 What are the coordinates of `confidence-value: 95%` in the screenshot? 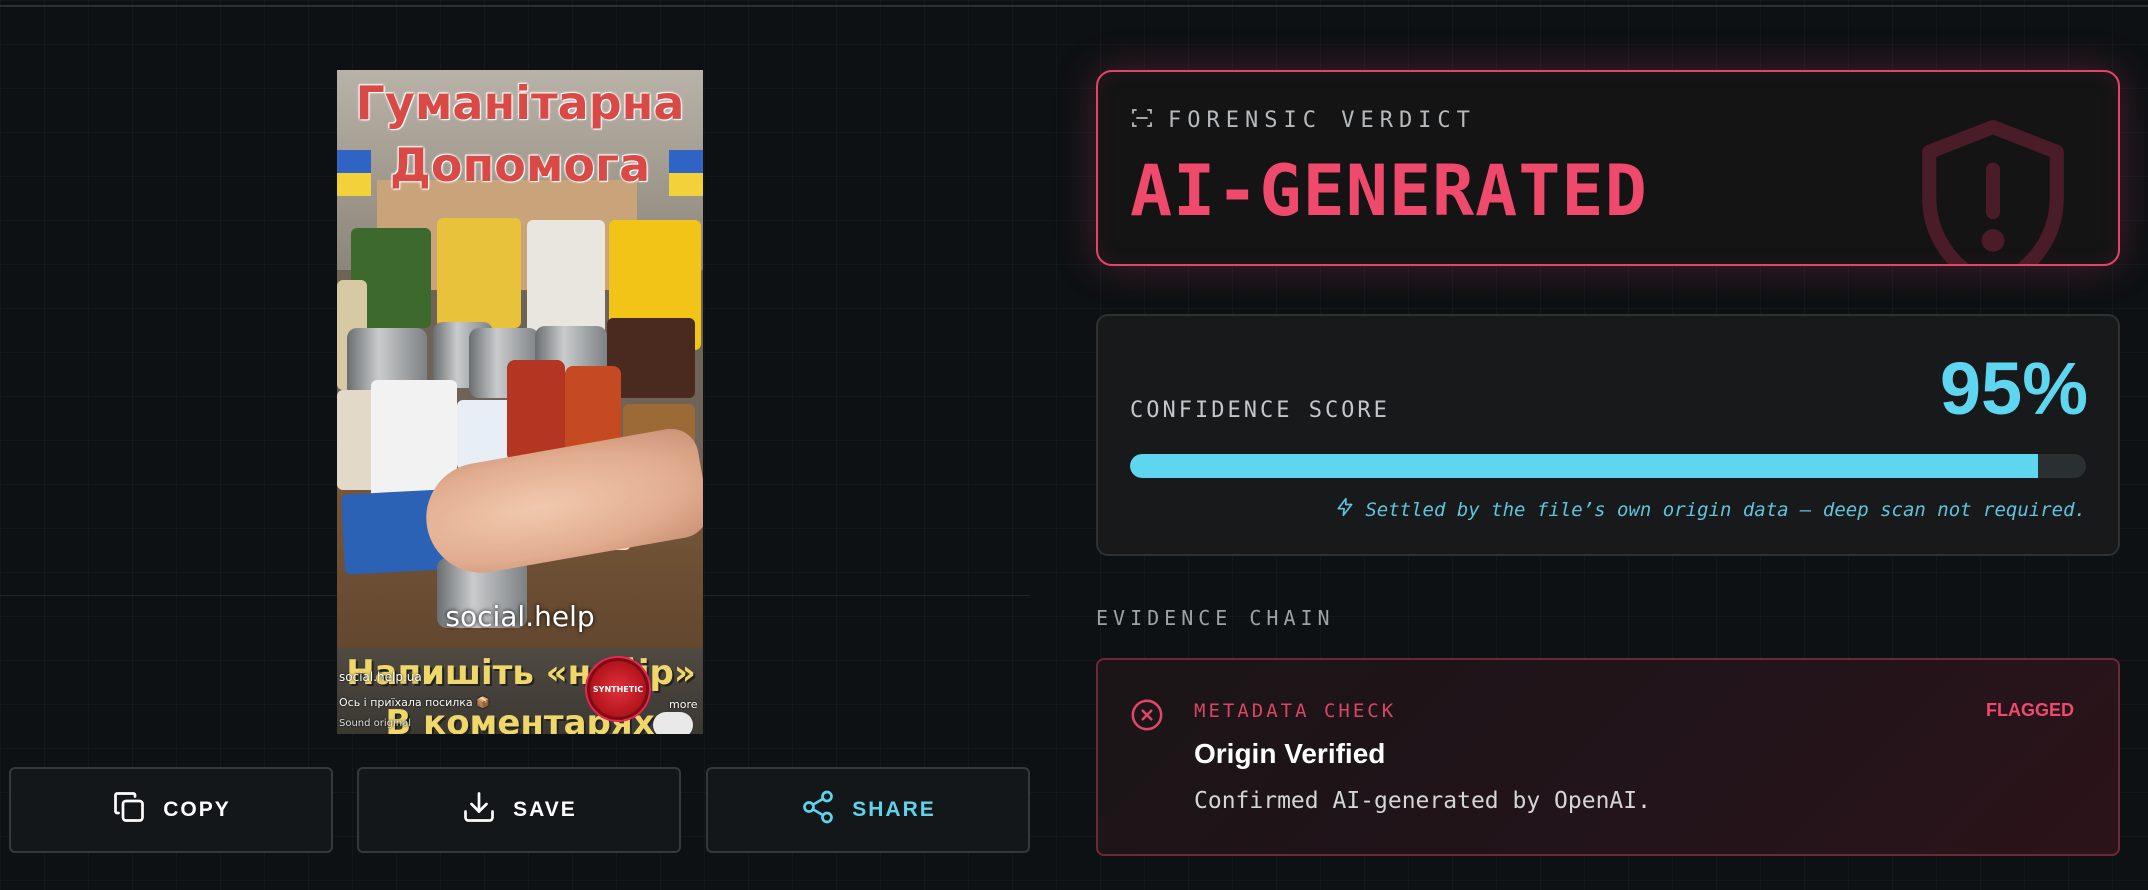 It's located at (2013, 388).